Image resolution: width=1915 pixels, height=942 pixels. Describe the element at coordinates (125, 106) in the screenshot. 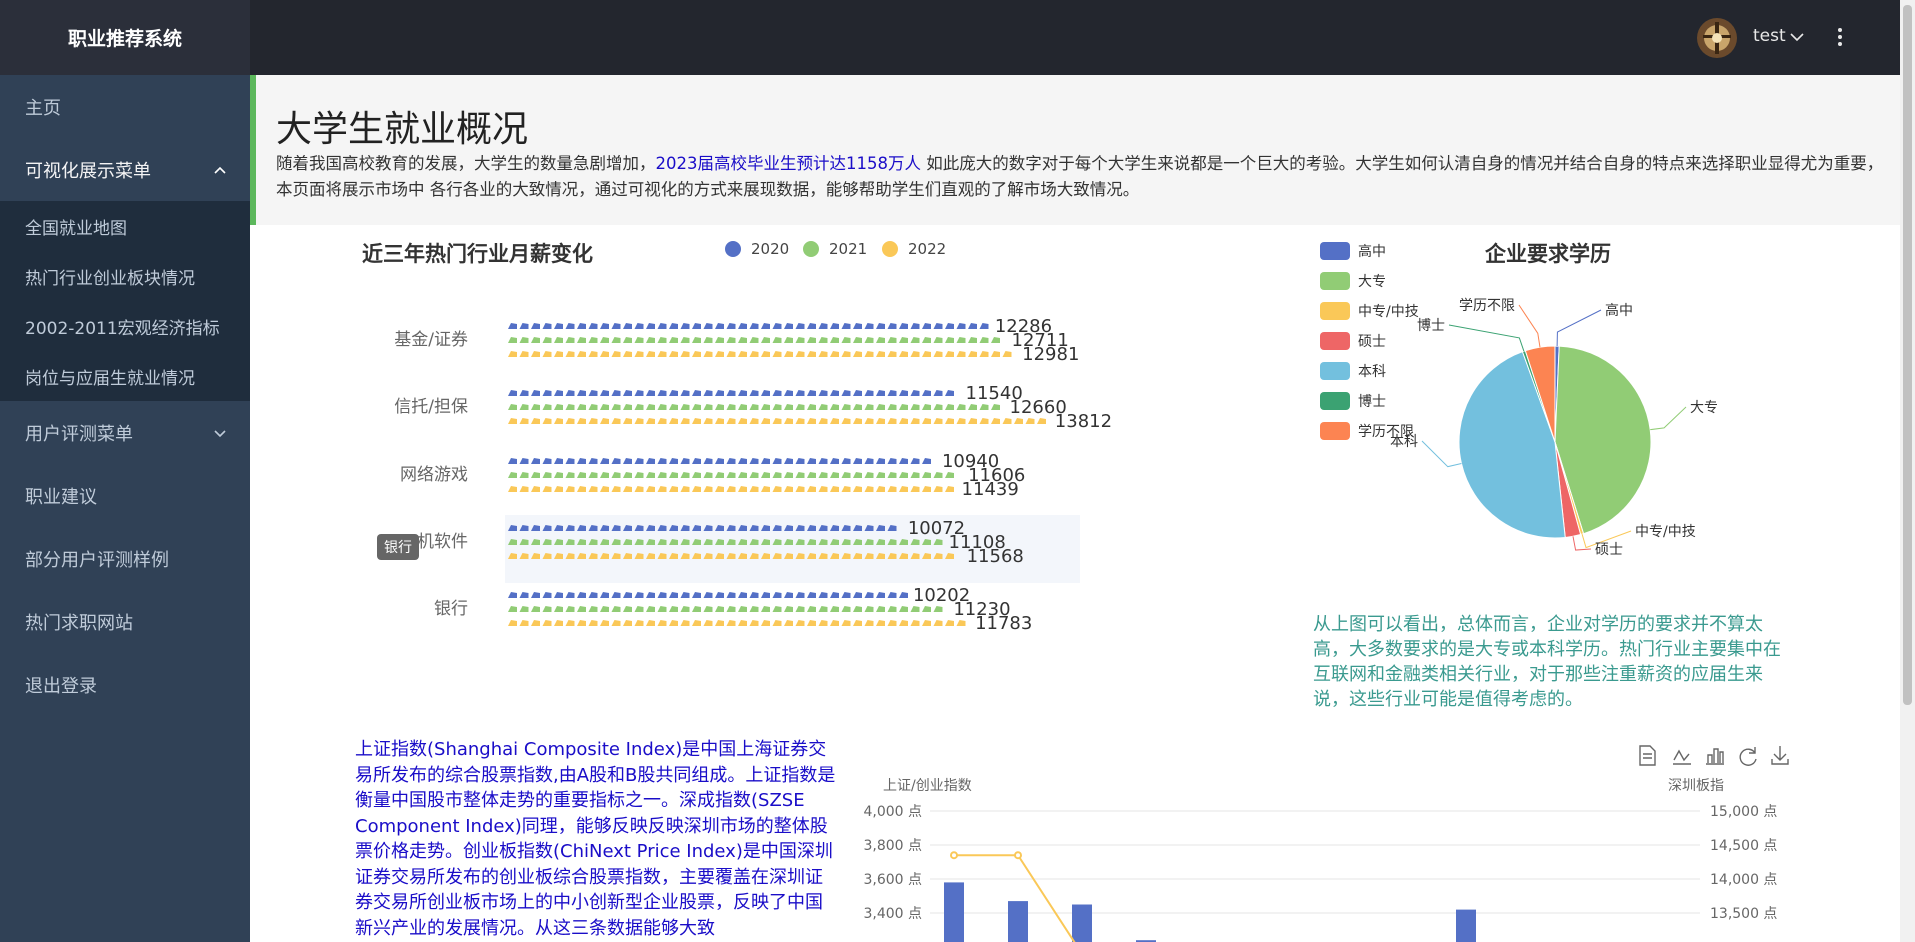

I see `sidebar-item-home: 主页` at that location.